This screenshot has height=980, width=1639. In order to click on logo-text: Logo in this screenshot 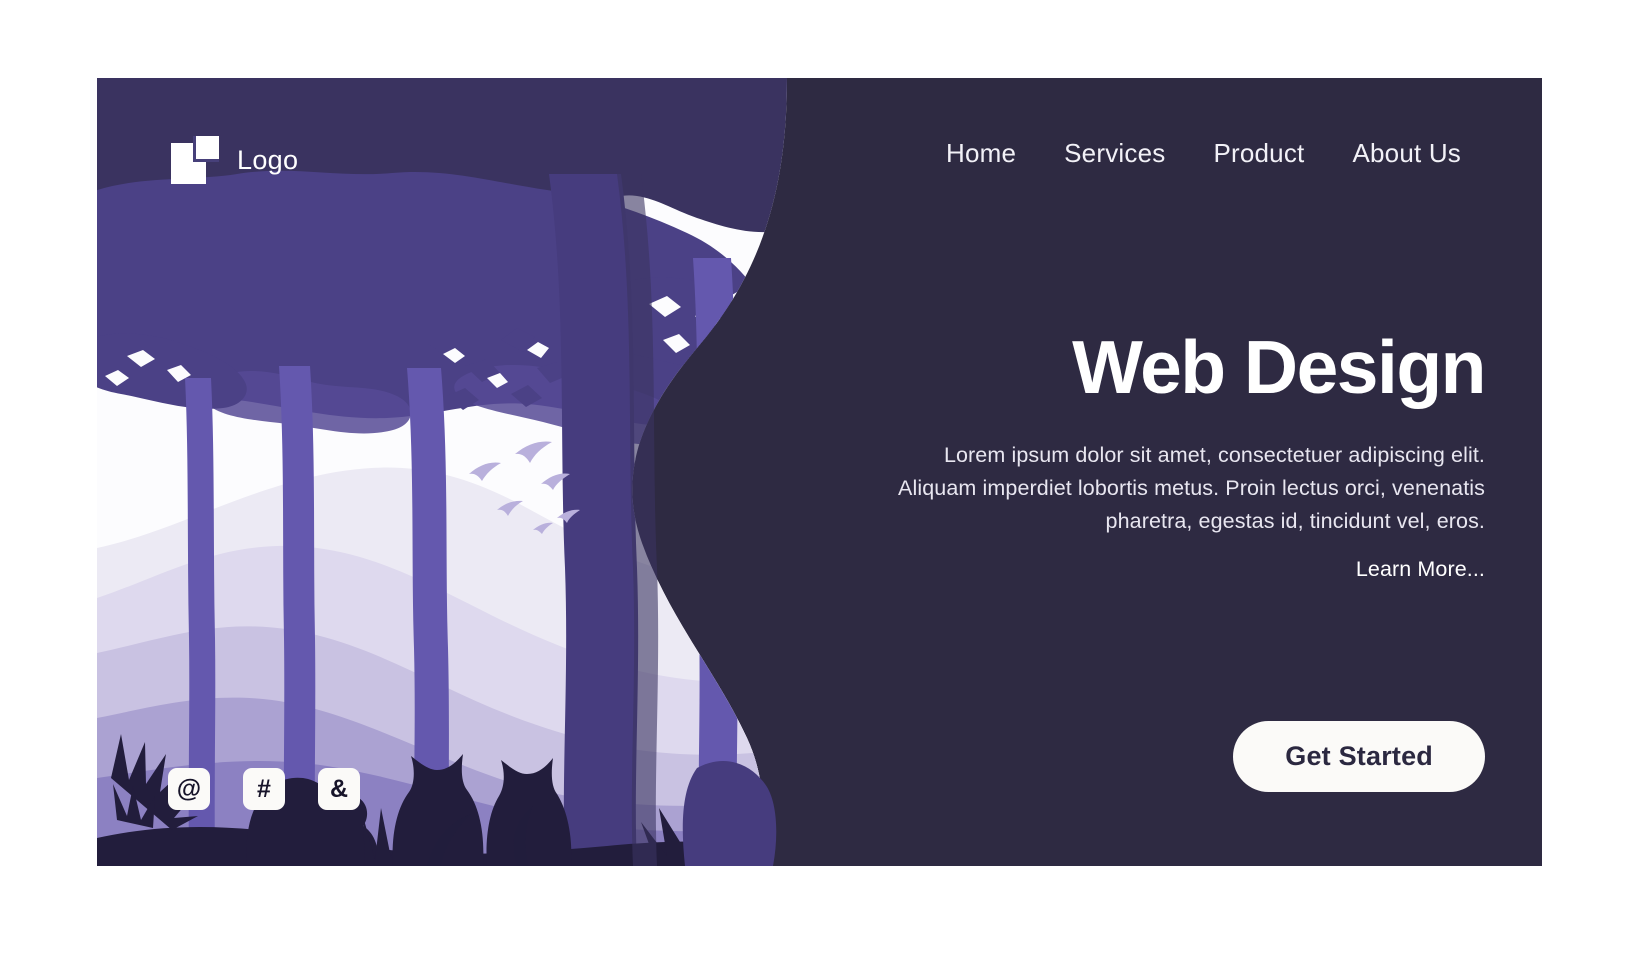, I will do `click(268, 159)`.